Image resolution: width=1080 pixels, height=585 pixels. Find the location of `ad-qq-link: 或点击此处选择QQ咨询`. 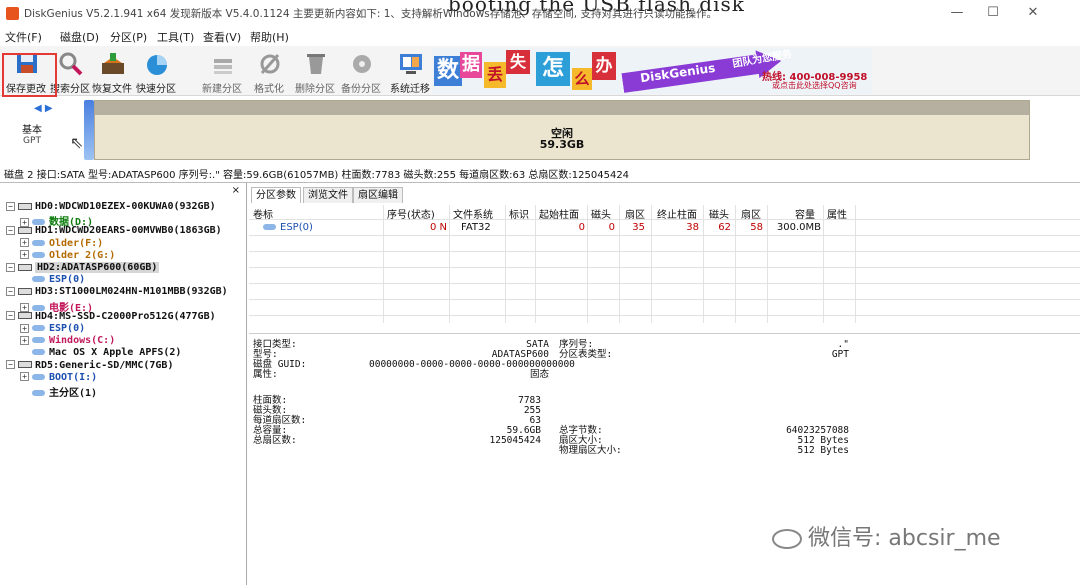

ad-qq-link: 或点击此处选择QQ咨询 is located at coordinates (814, 85).